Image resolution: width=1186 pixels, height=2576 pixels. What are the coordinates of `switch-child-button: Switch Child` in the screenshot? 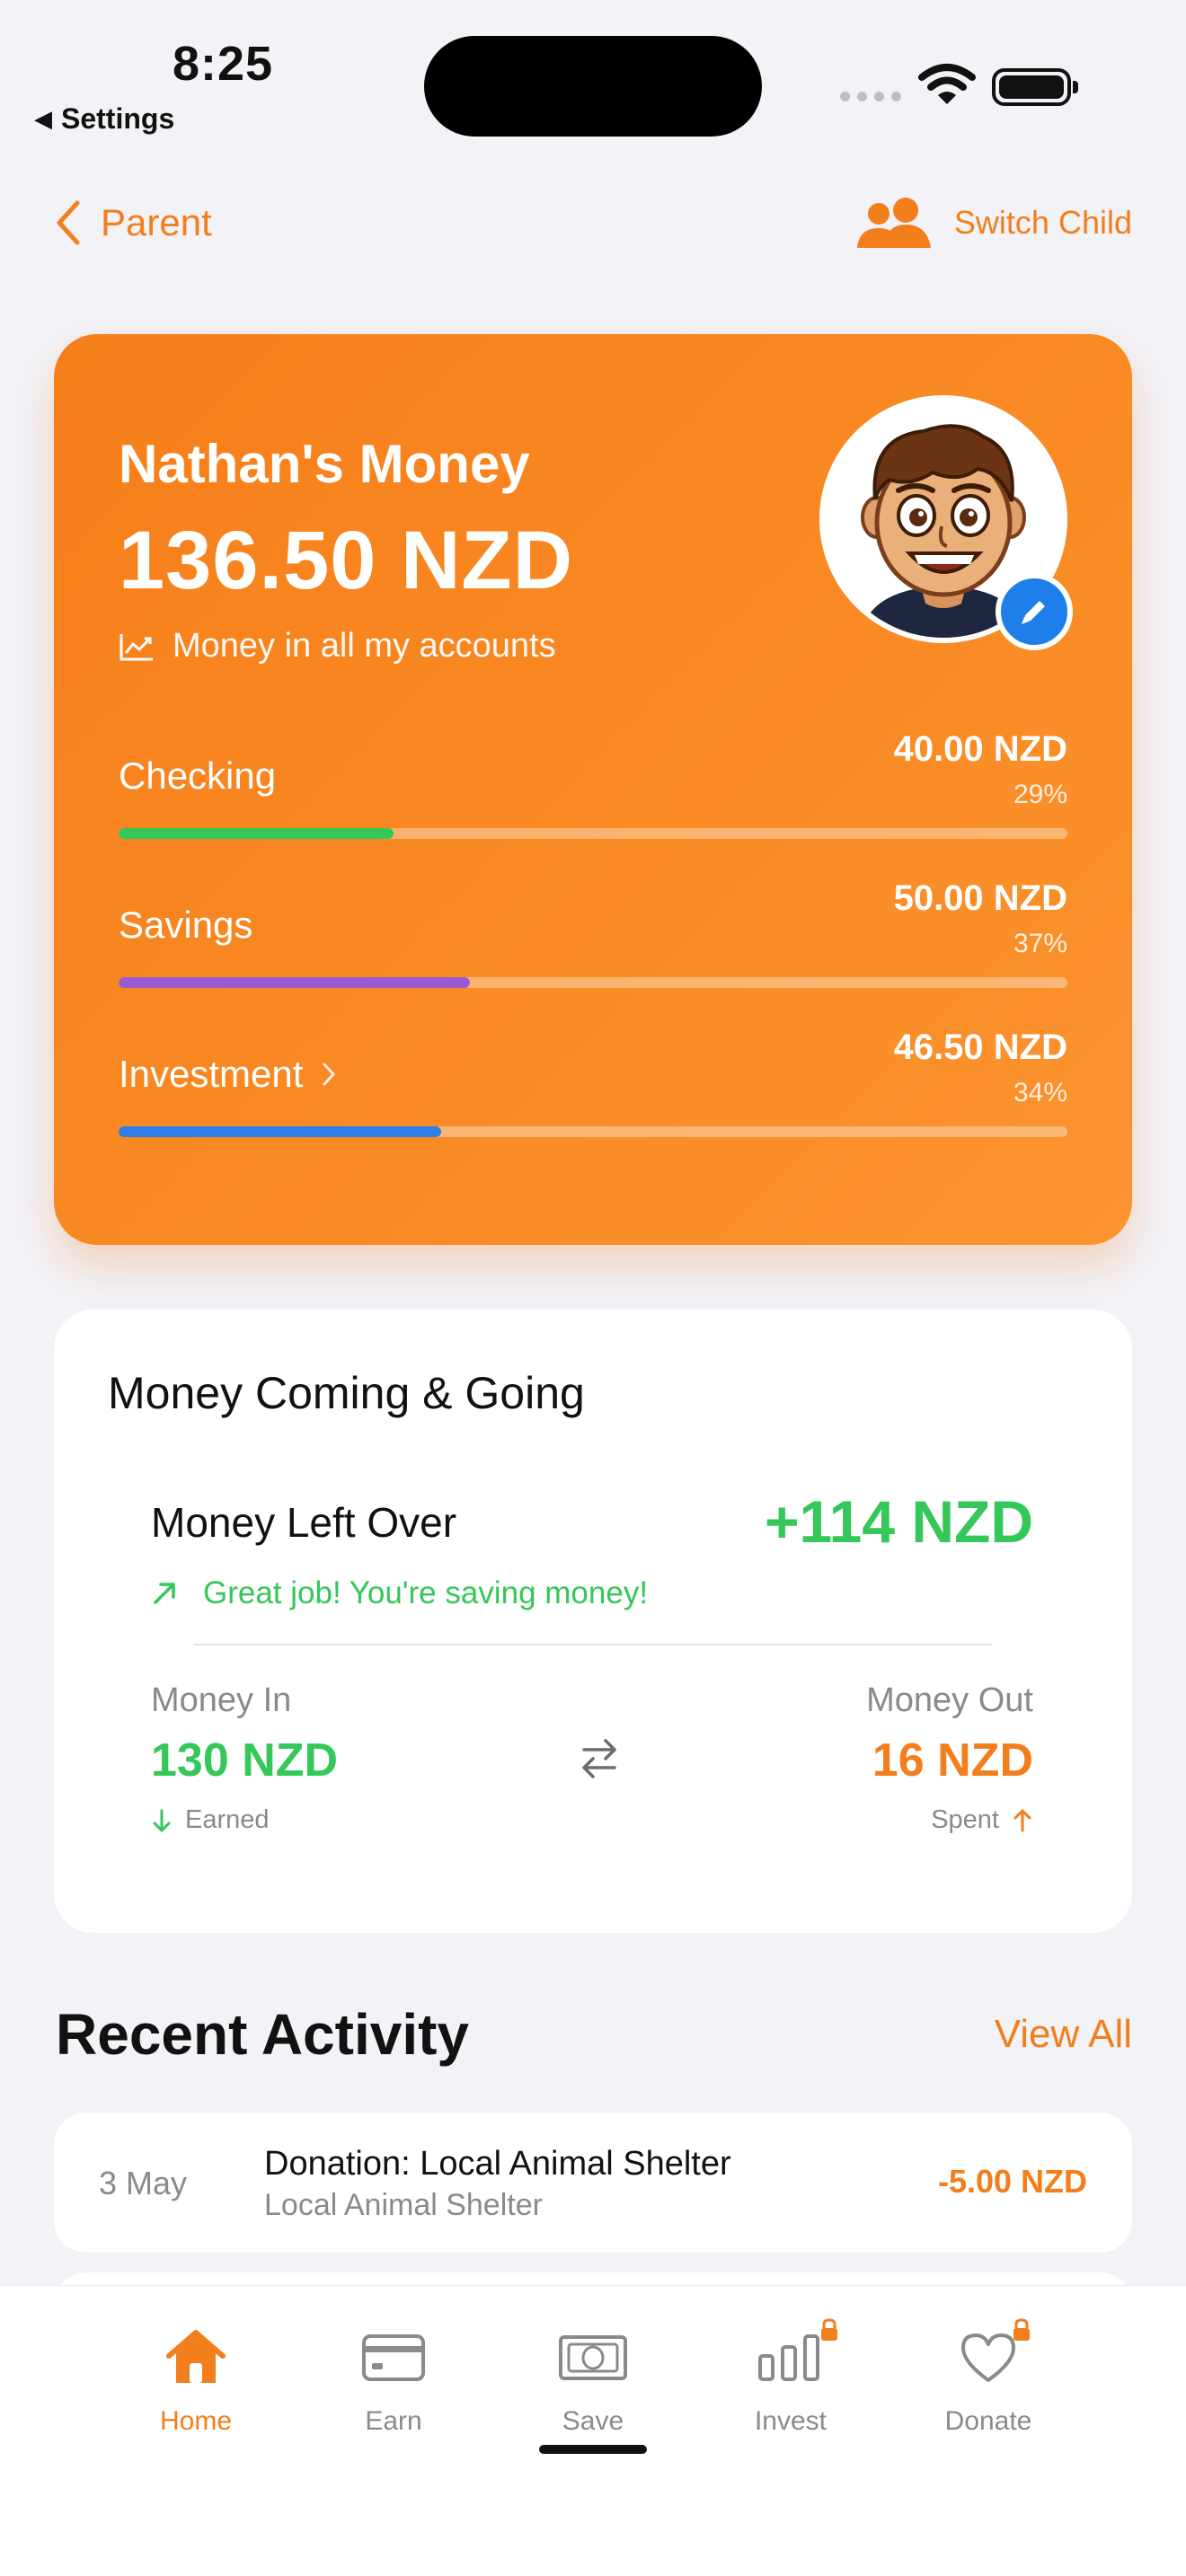 It's located at (993, 223).